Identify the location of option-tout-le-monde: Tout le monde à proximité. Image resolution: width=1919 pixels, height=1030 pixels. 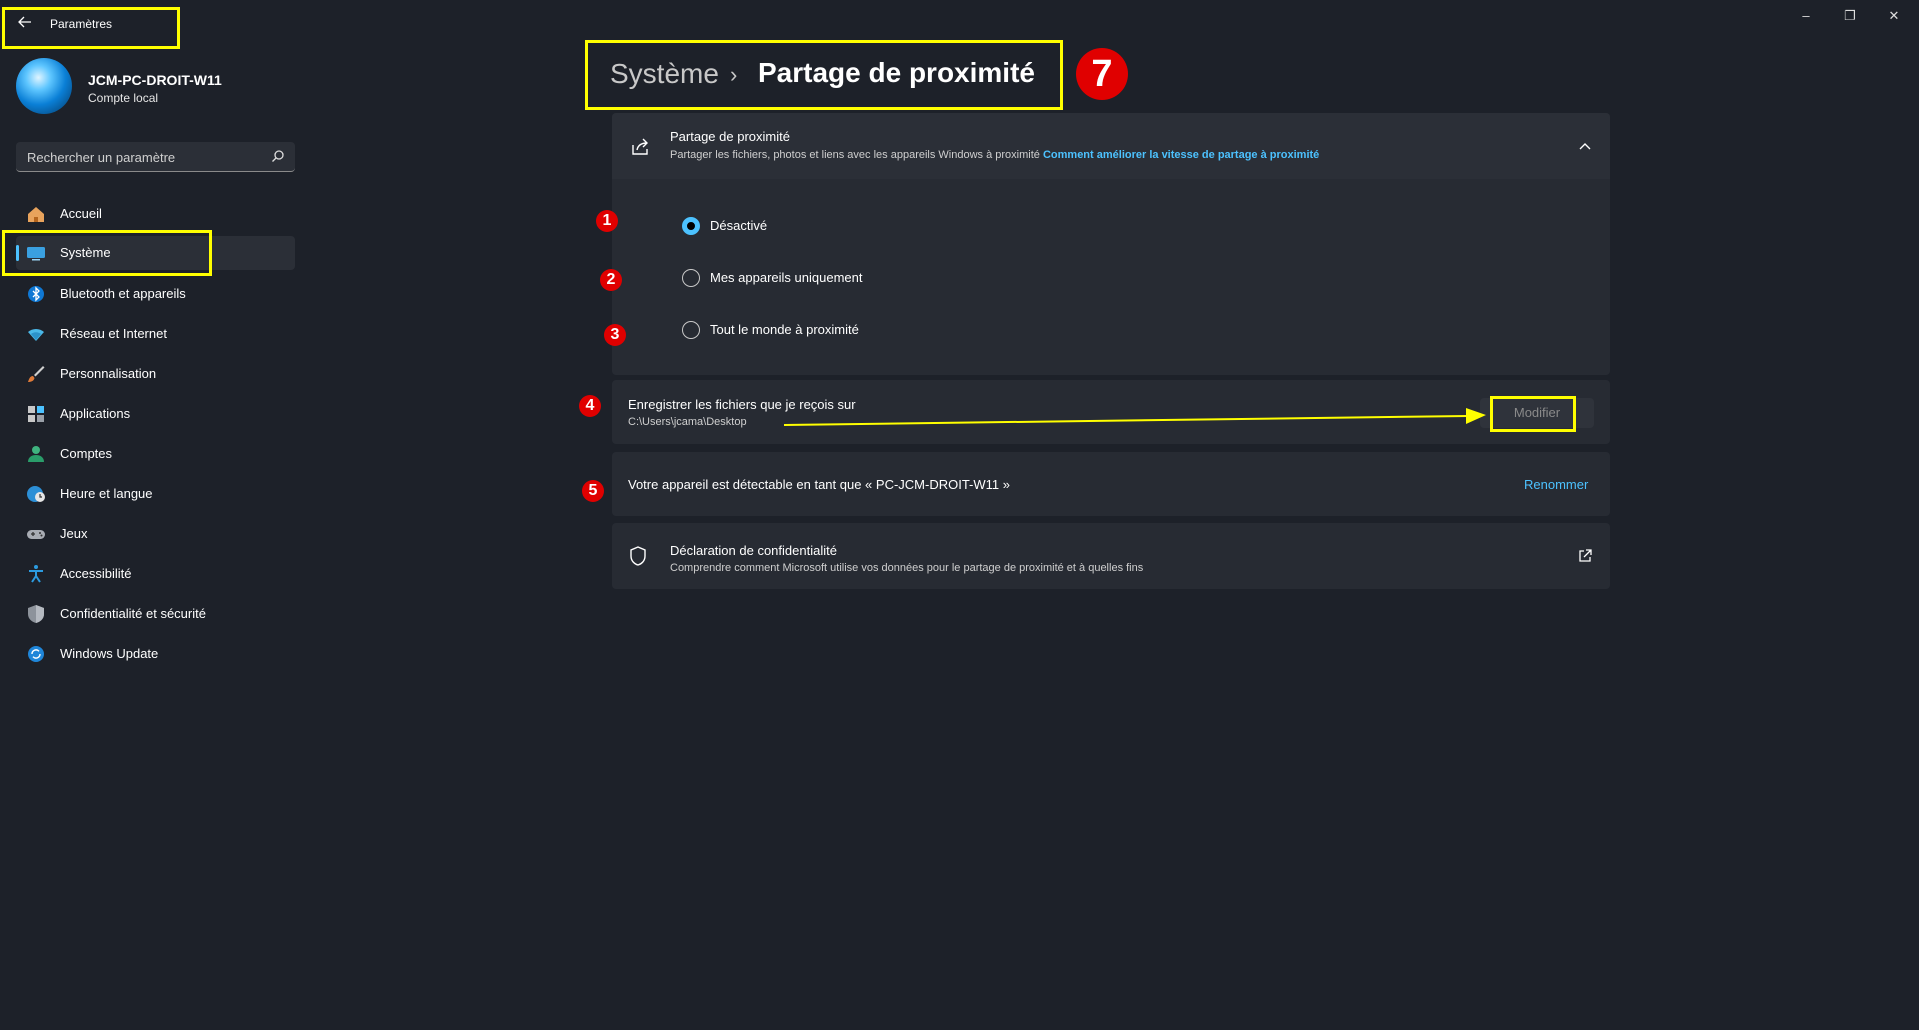
(820, 330).